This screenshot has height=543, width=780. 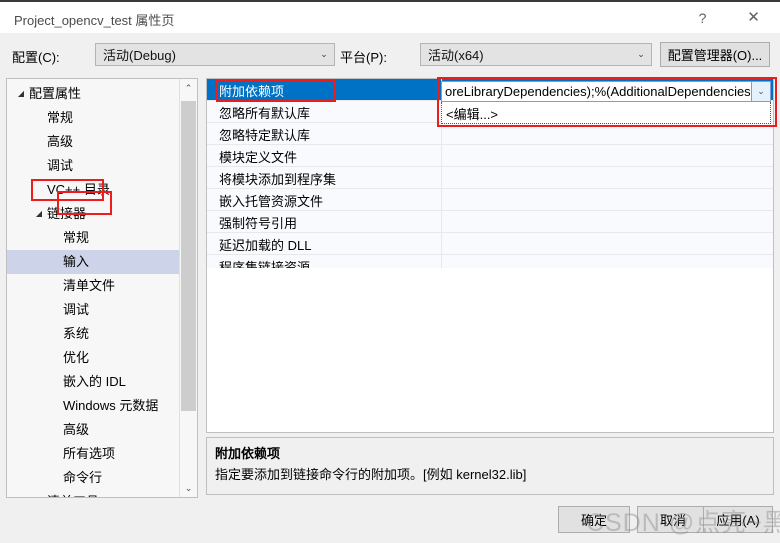 What do you see at coordinates (490, 134) in the screenshot?
I see `property-row: 忽略特定默认库` at bounding box center [490, 134].